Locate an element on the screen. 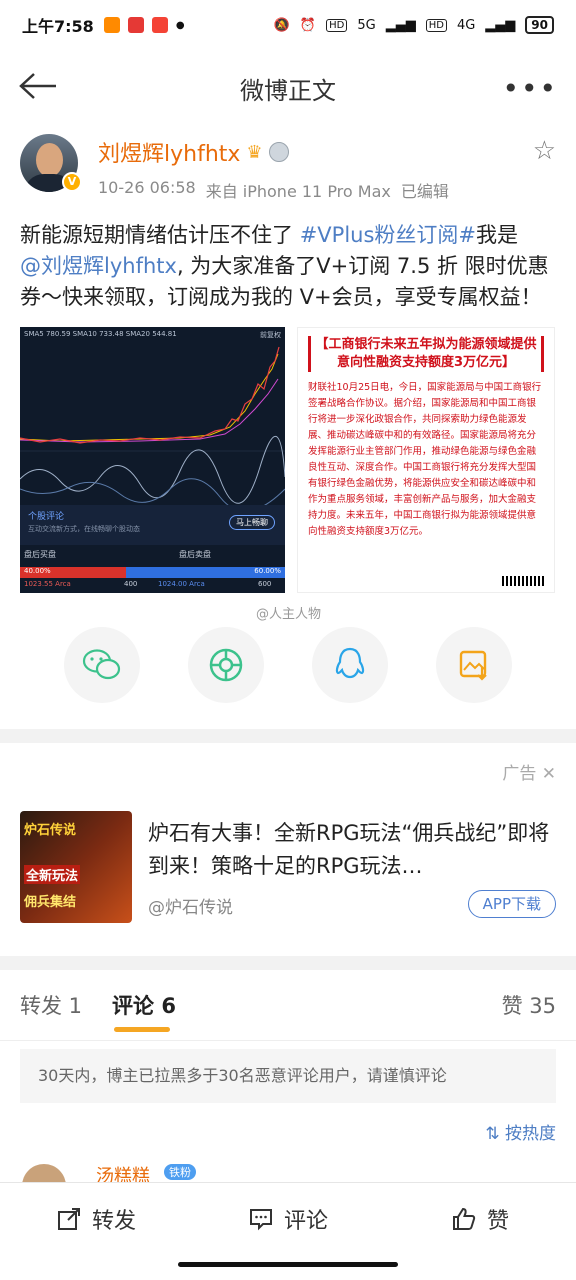  save-image-icon is located at coordinates (473, 665).